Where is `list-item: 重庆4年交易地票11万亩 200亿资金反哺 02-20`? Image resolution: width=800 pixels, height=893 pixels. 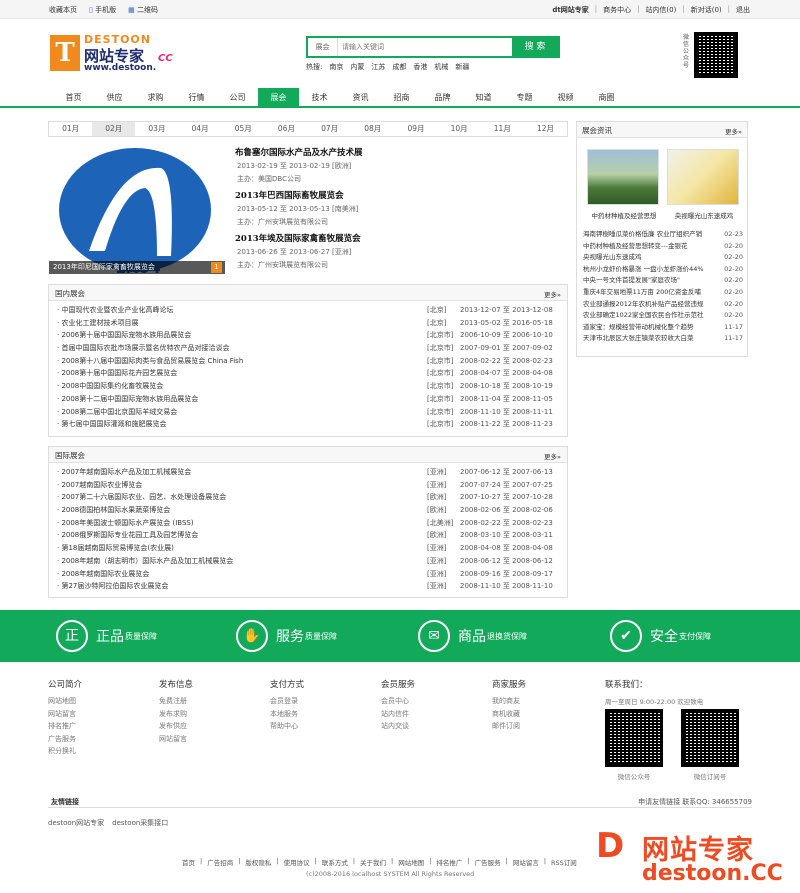
list-item: 重庆4年交易地票11万亩 200亿资金反哺 02-20 is located at coordinates (663, 293).